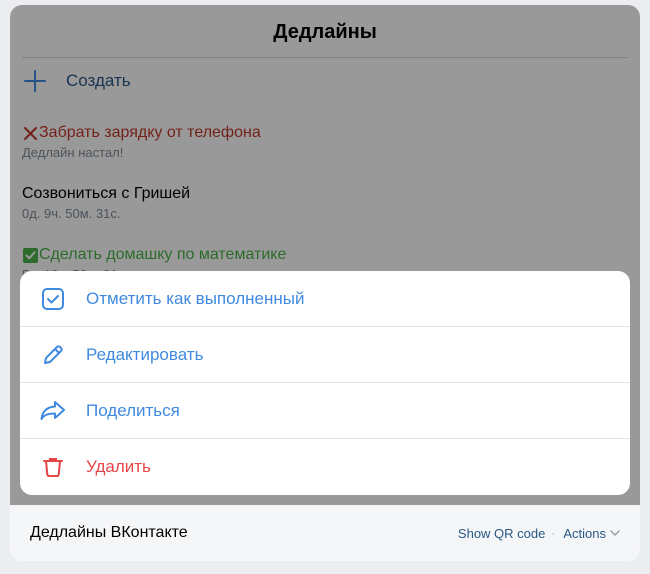  I want to click on actions-dropdown: Actions, so click(591, 533).